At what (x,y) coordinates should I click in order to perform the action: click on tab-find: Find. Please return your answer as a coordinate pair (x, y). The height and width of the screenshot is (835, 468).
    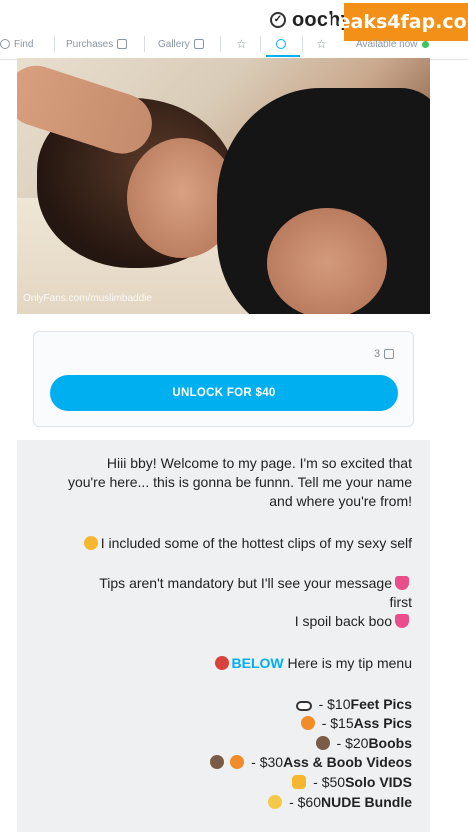
    Looking at the image, I should click on (16, 44).